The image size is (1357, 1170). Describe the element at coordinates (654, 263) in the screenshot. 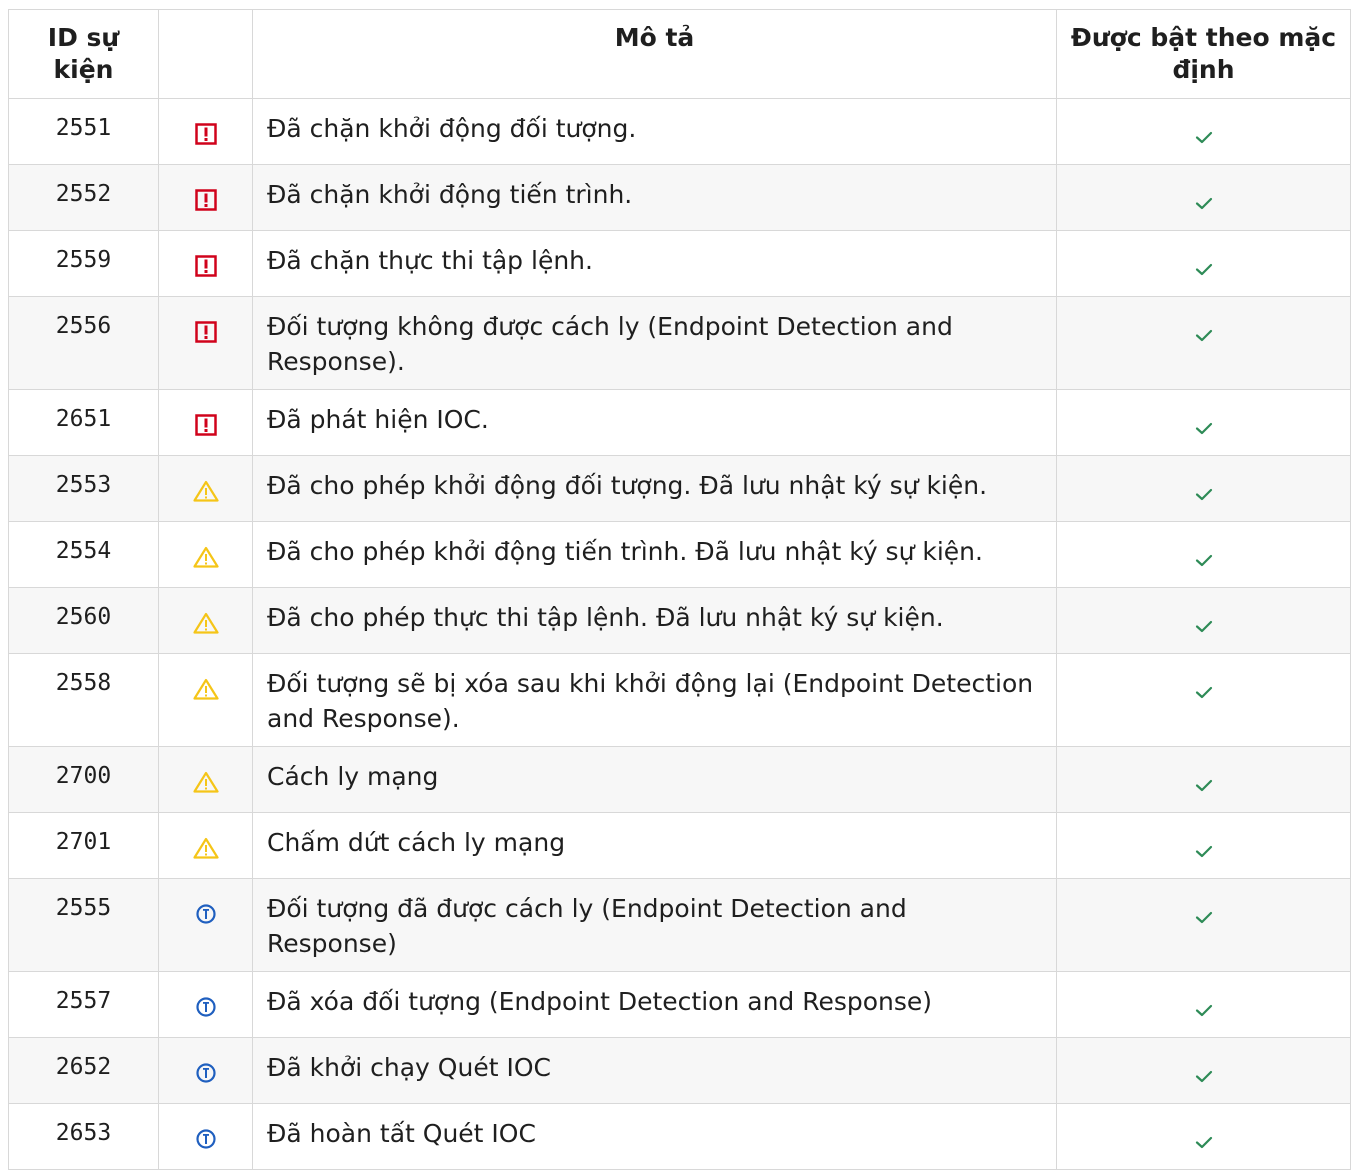

I see `description-cell: Đã chặn thực thi tập lệnh.` at that location.